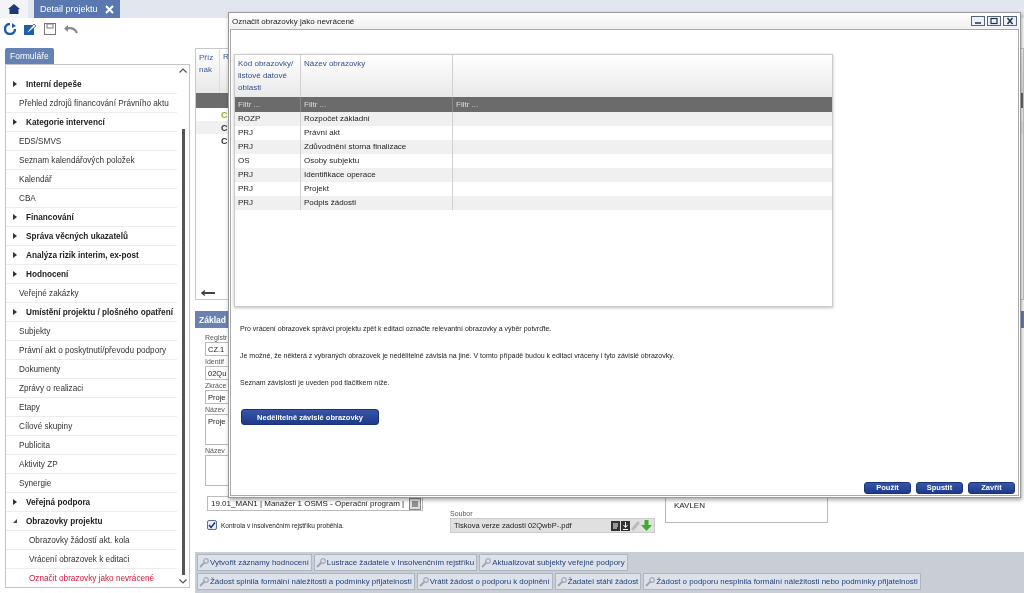  Describe the element at coordinates (293, 21) in the screenshot. I see `dialog-title: Označit obrazovky jako nevrácené` at that location.